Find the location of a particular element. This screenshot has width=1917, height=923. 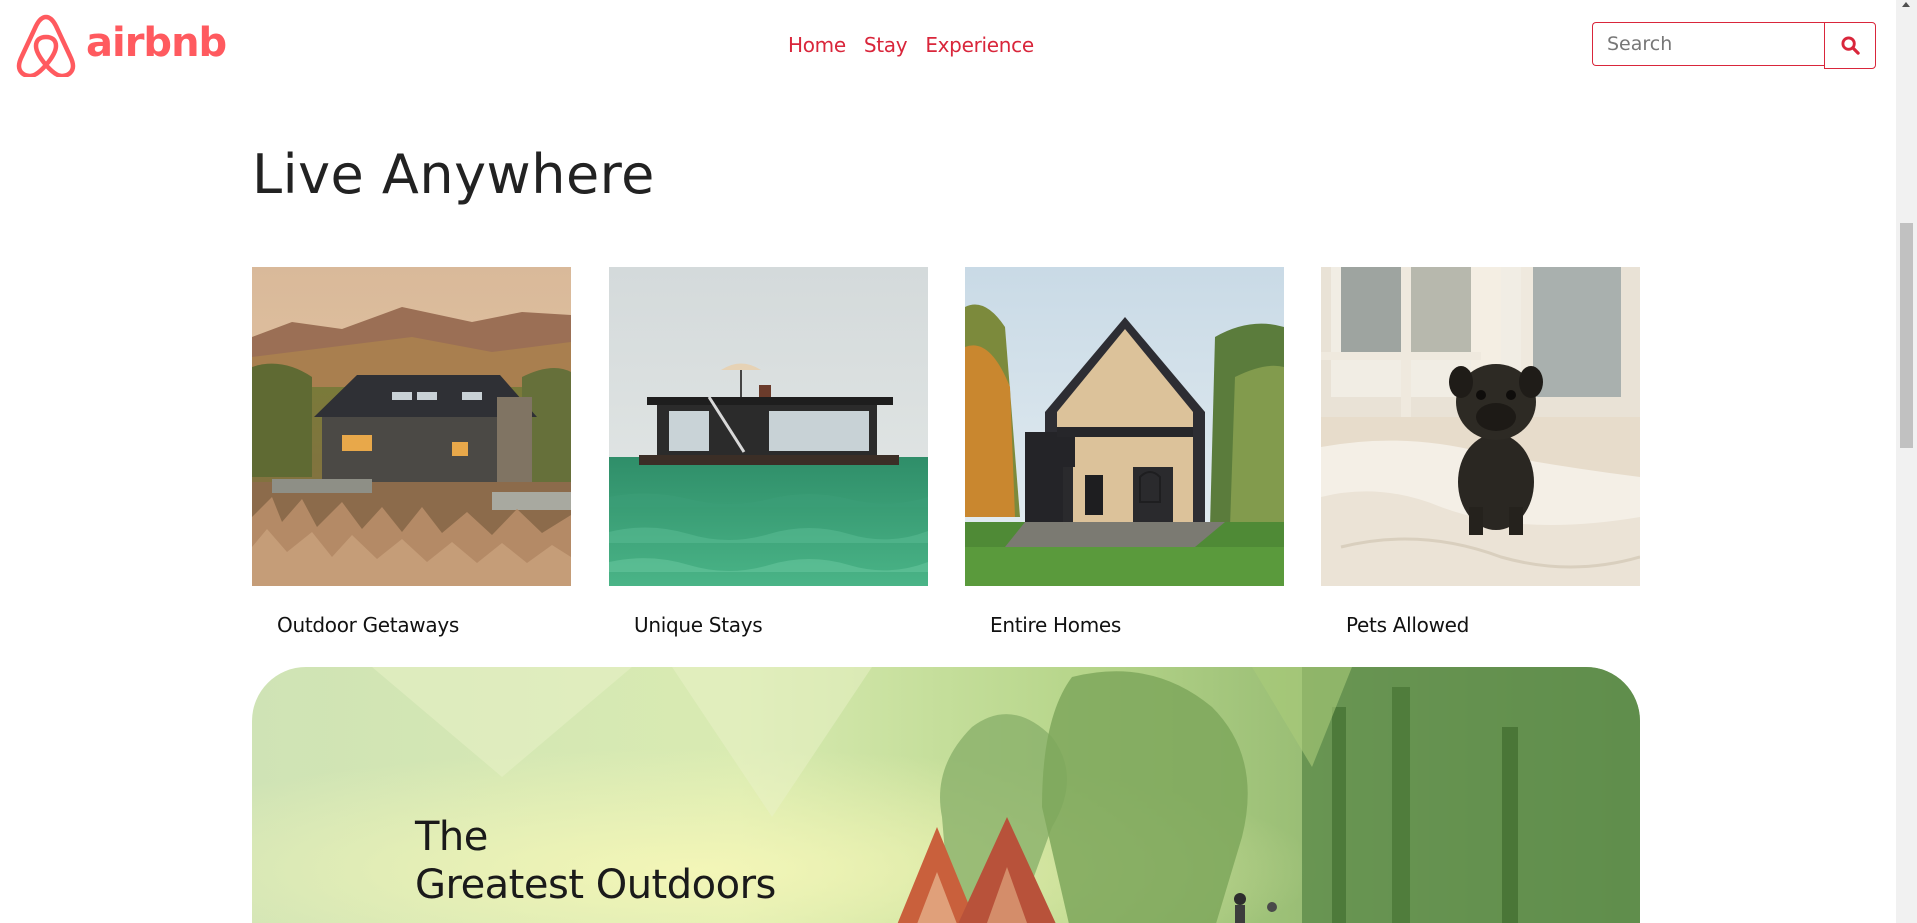

search-form is located at coordinates (1734, 45).